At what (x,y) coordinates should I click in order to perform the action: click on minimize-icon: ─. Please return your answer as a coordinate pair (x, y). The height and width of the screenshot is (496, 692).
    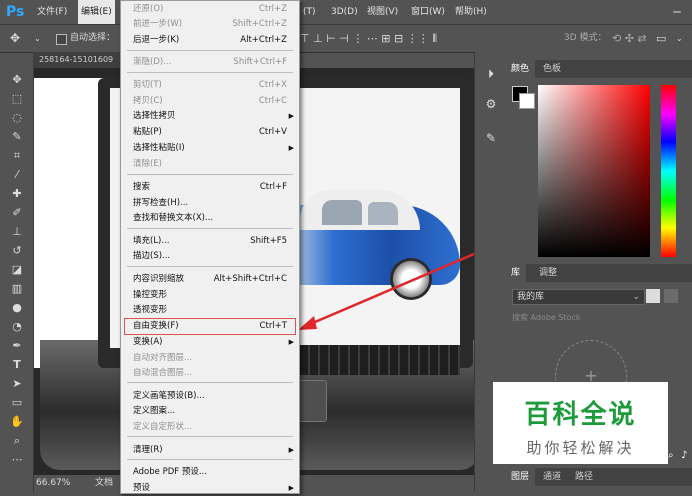
    Looking at the image, I should click on (677, 12).